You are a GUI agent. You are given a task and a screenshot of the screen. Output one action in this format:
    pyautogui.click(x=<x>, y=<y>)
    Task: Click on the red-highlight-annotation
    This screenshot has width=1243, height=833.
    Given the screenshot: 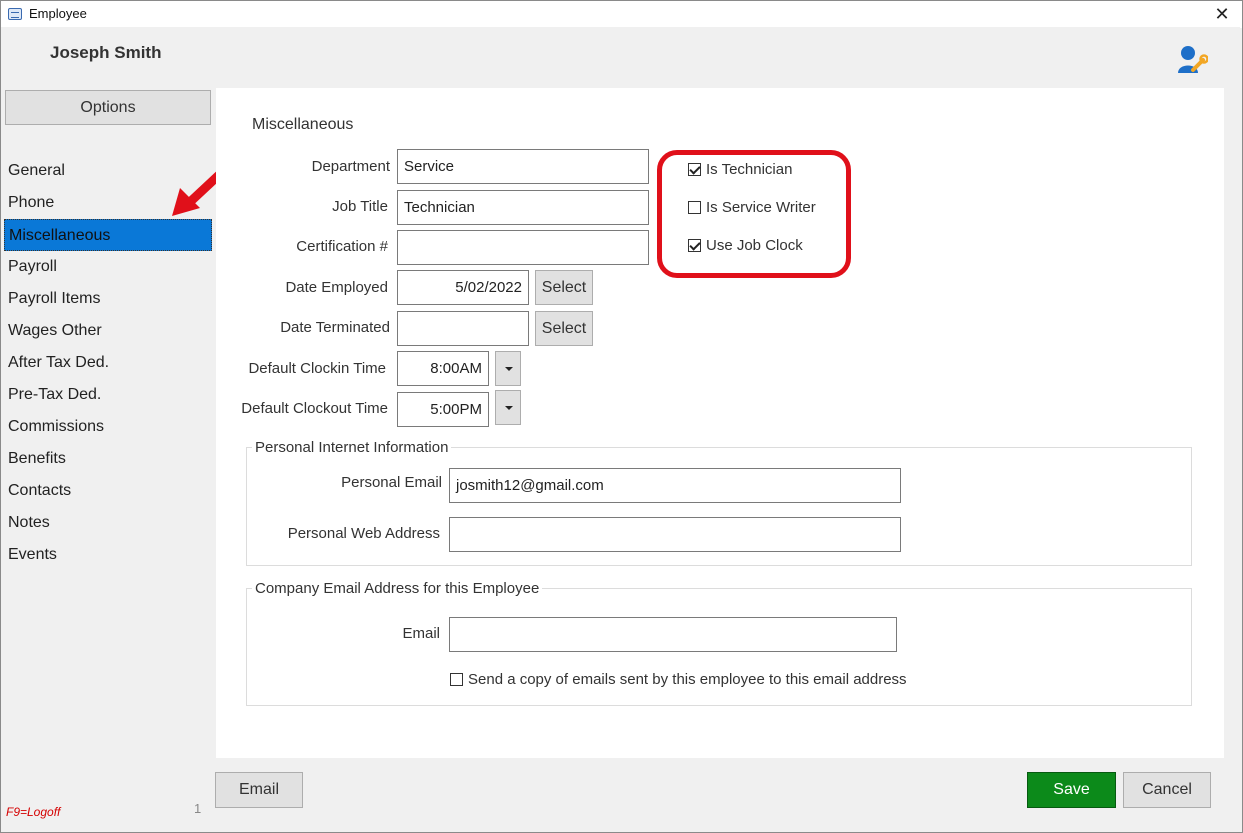 What is the action you would take?
    pyautogui.click(x=754, y=214)
    